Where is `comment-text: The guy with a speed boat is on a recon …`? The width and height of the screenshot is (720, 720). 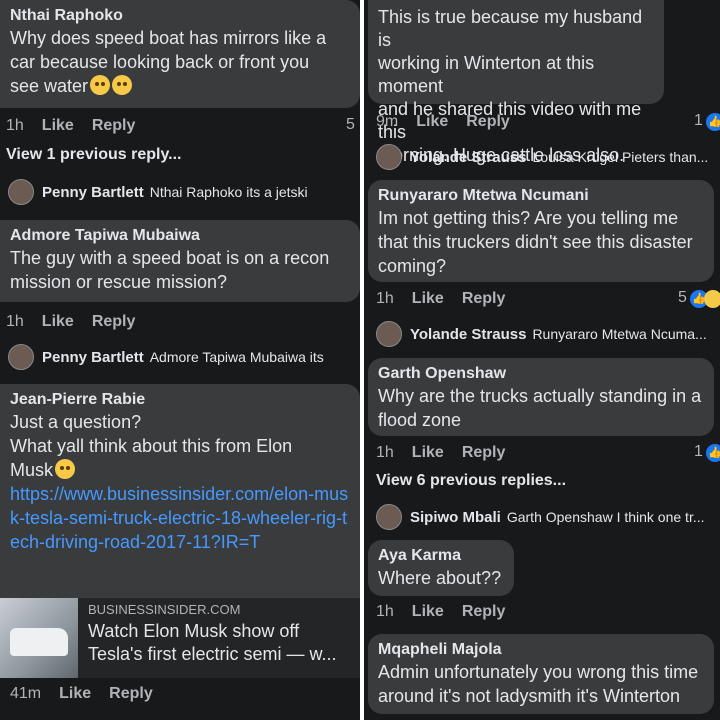
comment-text: The guy with a speed boat is on a recon … is located at coordinates (170, 270).